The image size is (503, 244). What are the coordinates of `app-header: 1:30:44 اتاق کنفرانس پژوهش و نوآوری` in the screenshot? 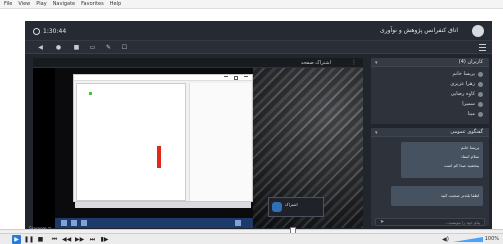 It's located at (258, 31).